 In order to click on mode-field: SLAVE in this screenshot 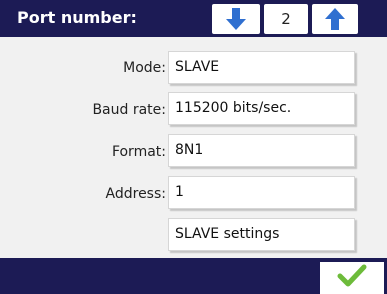, I will do `click(261, 67)`.